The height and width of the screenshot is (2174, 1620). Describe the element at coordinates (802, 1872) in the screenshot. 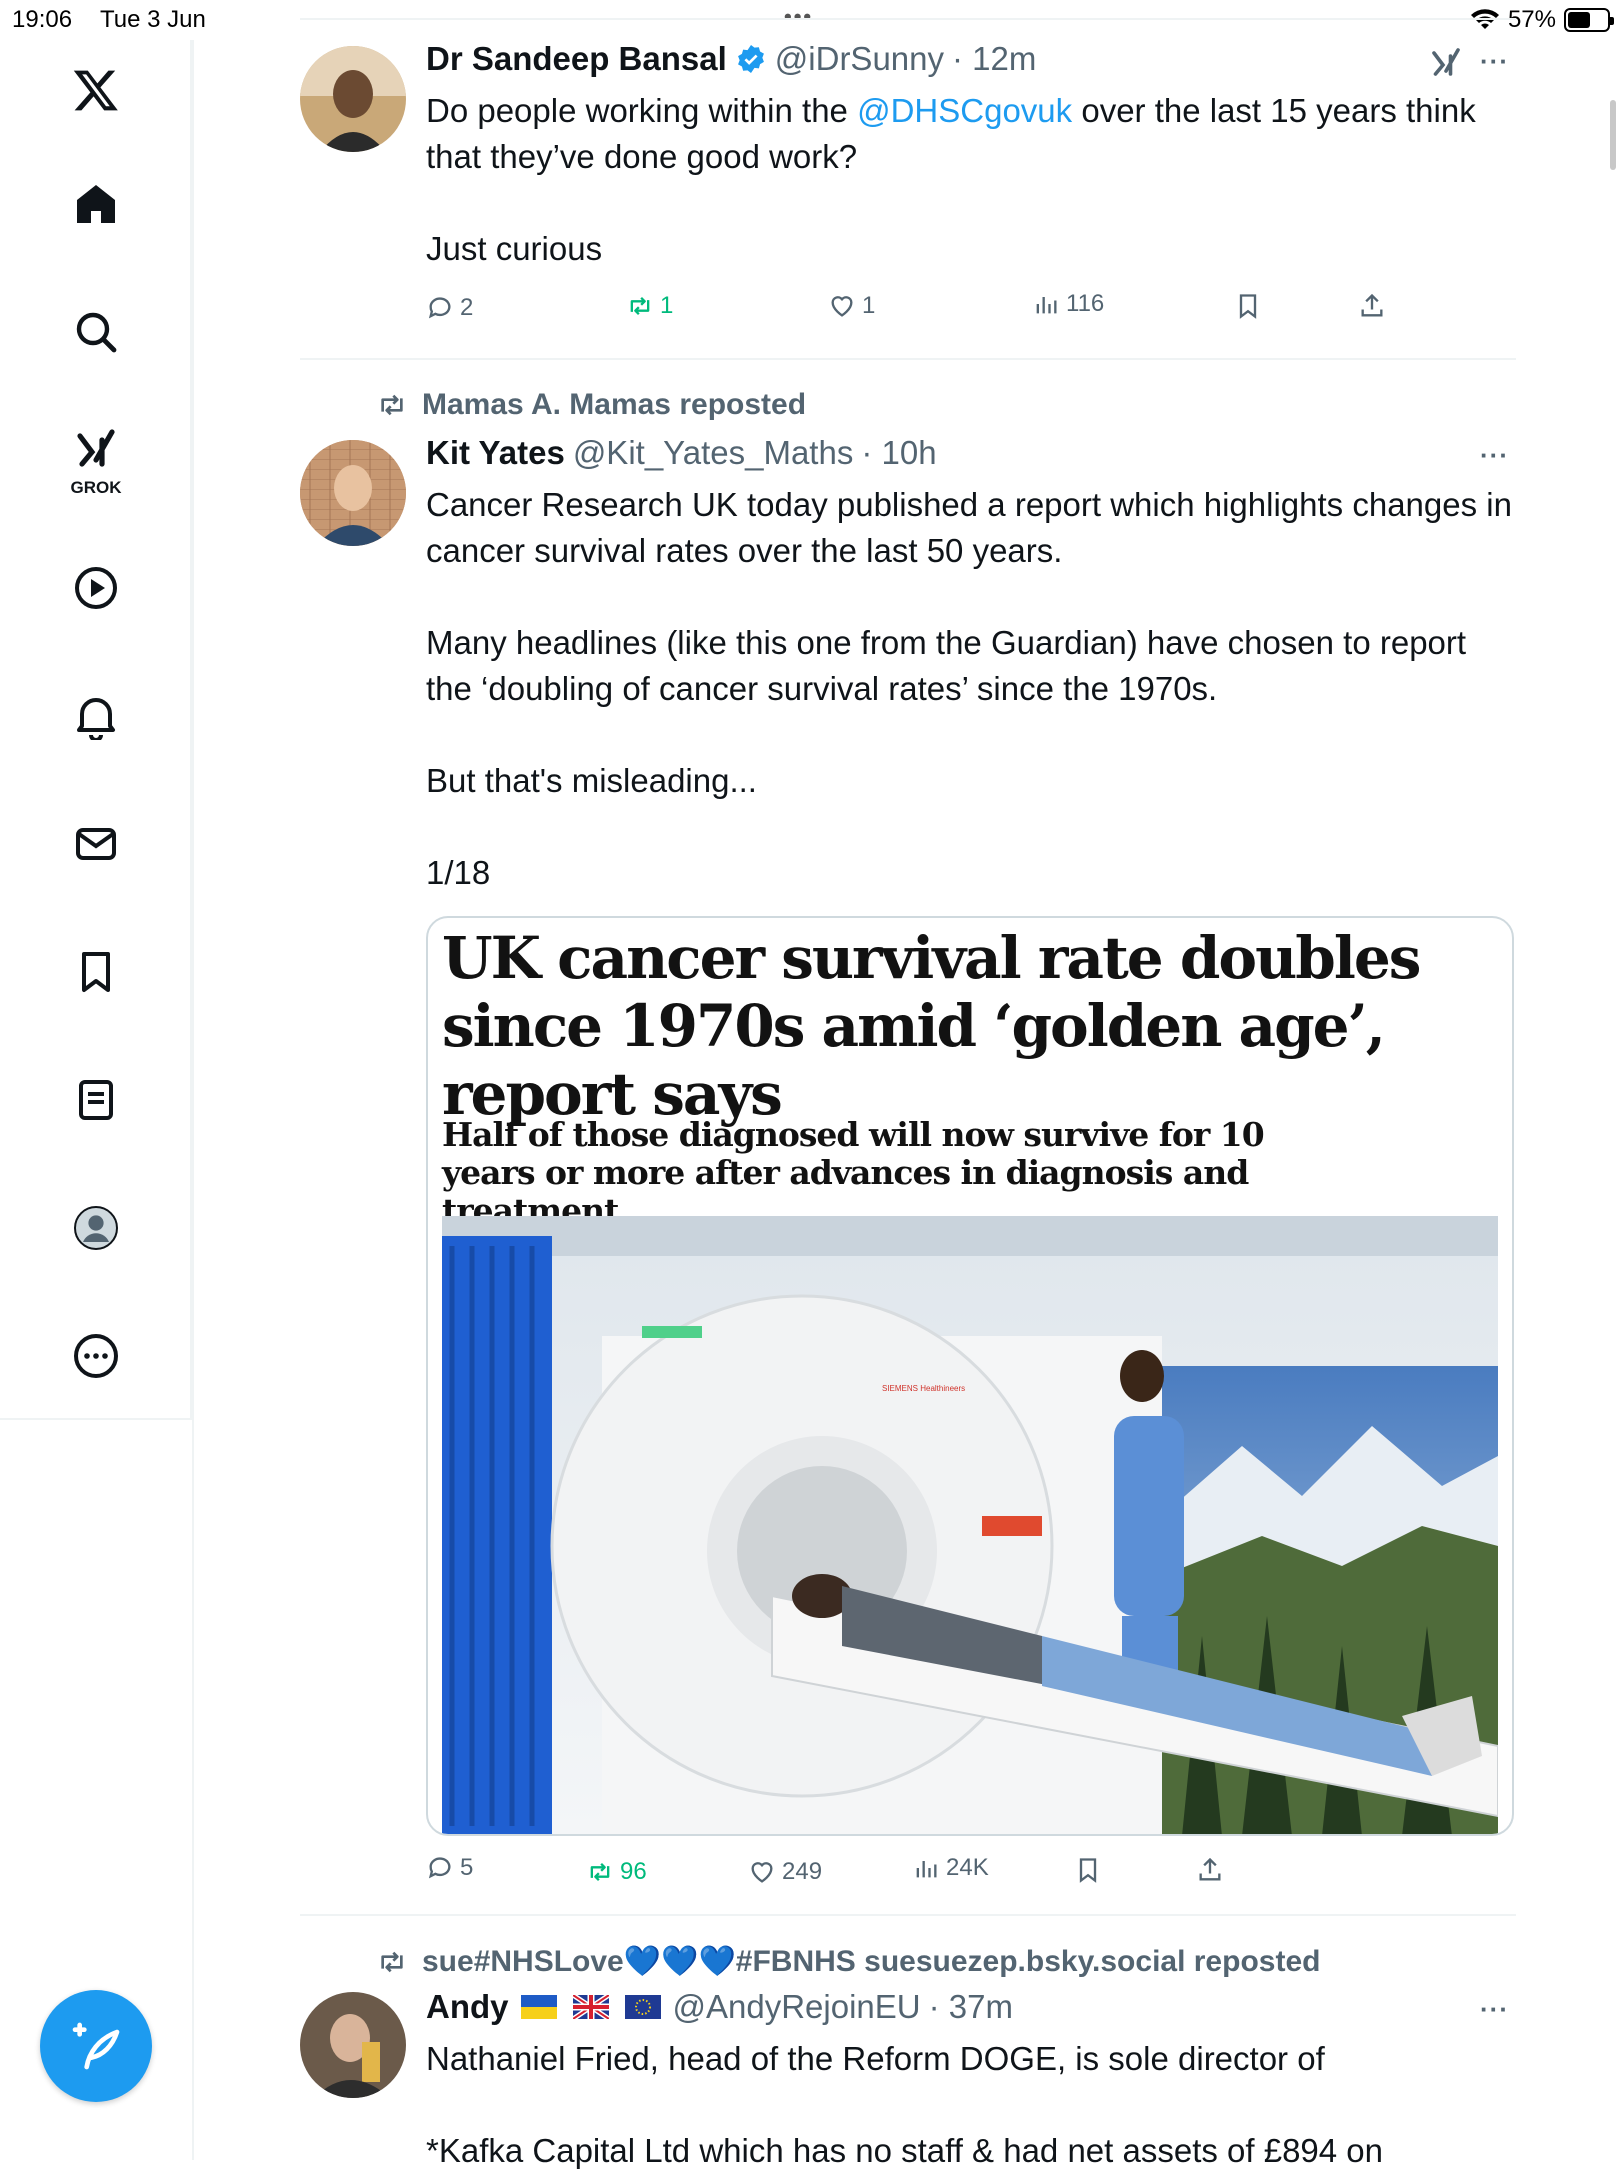

I see `like-count: 249` at that location.